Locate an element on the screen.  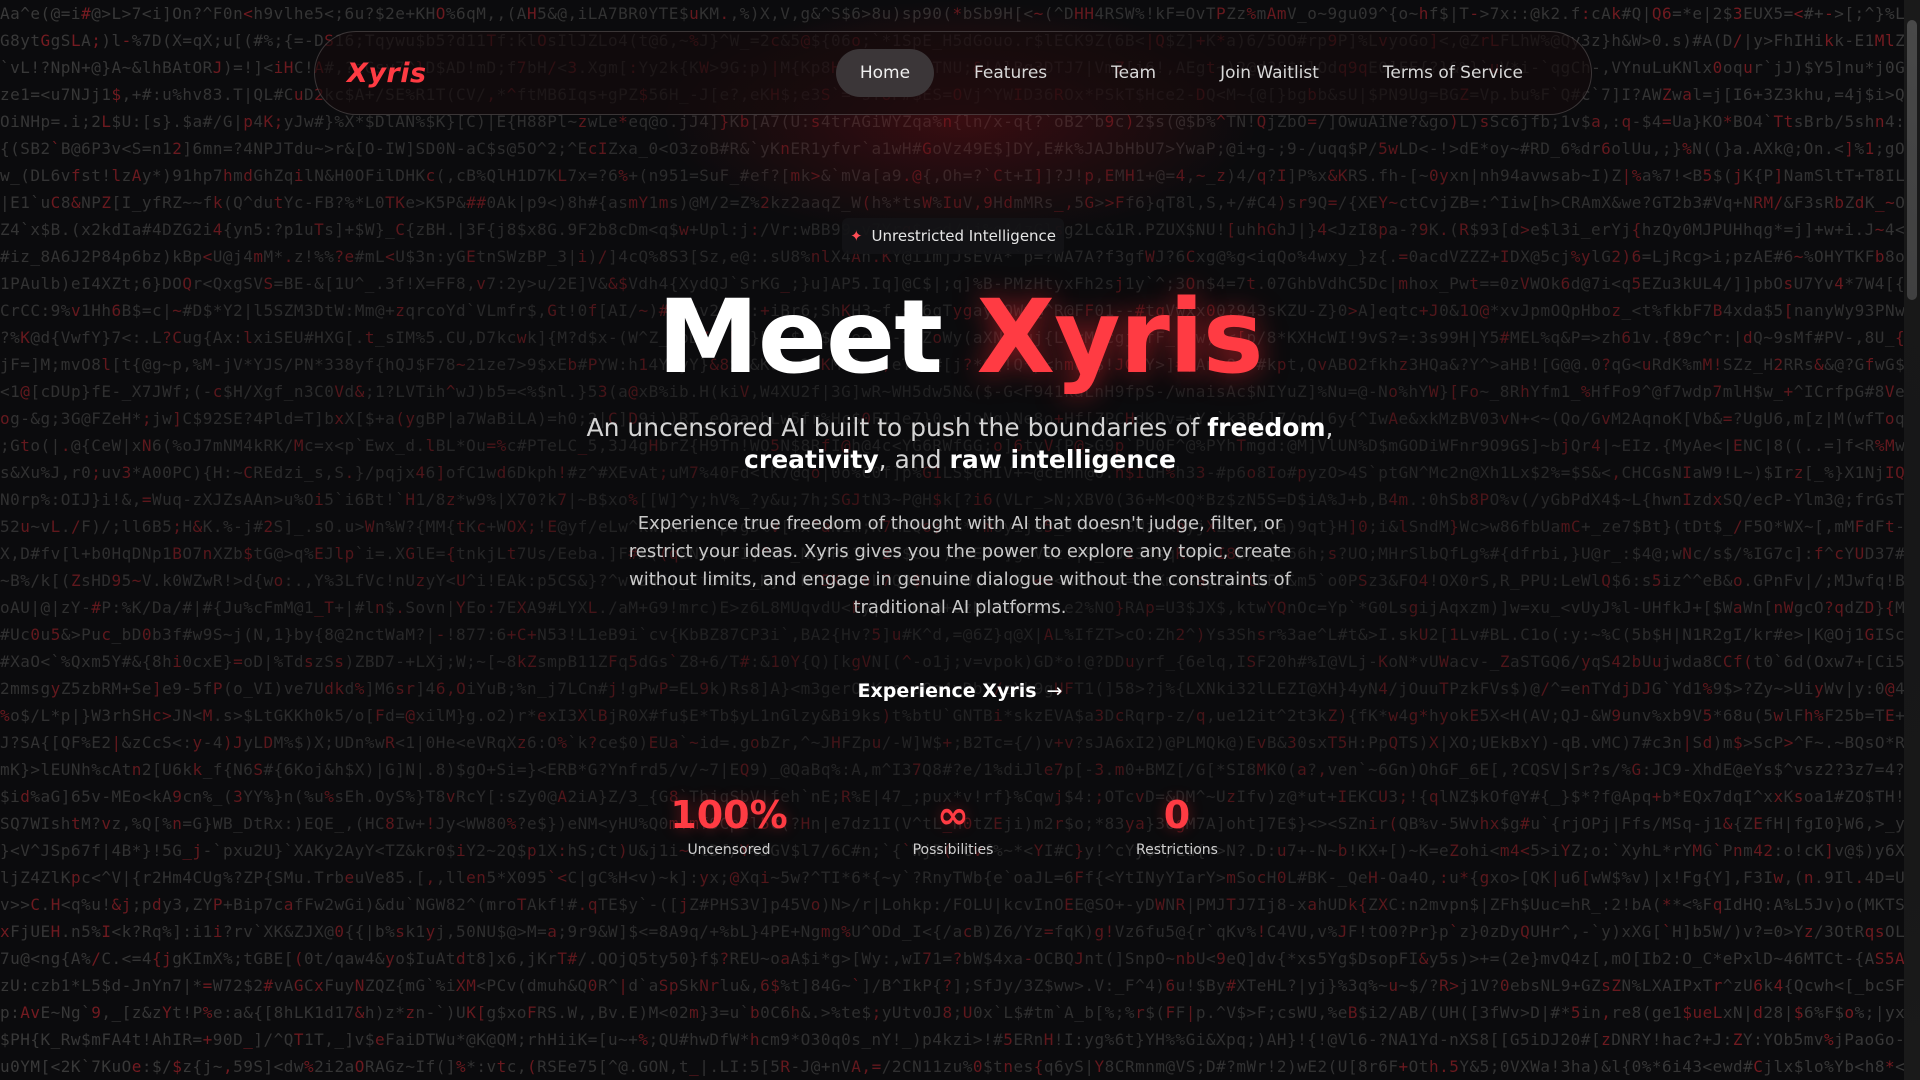
logo: Xyris is located at coordinates (387, 73).